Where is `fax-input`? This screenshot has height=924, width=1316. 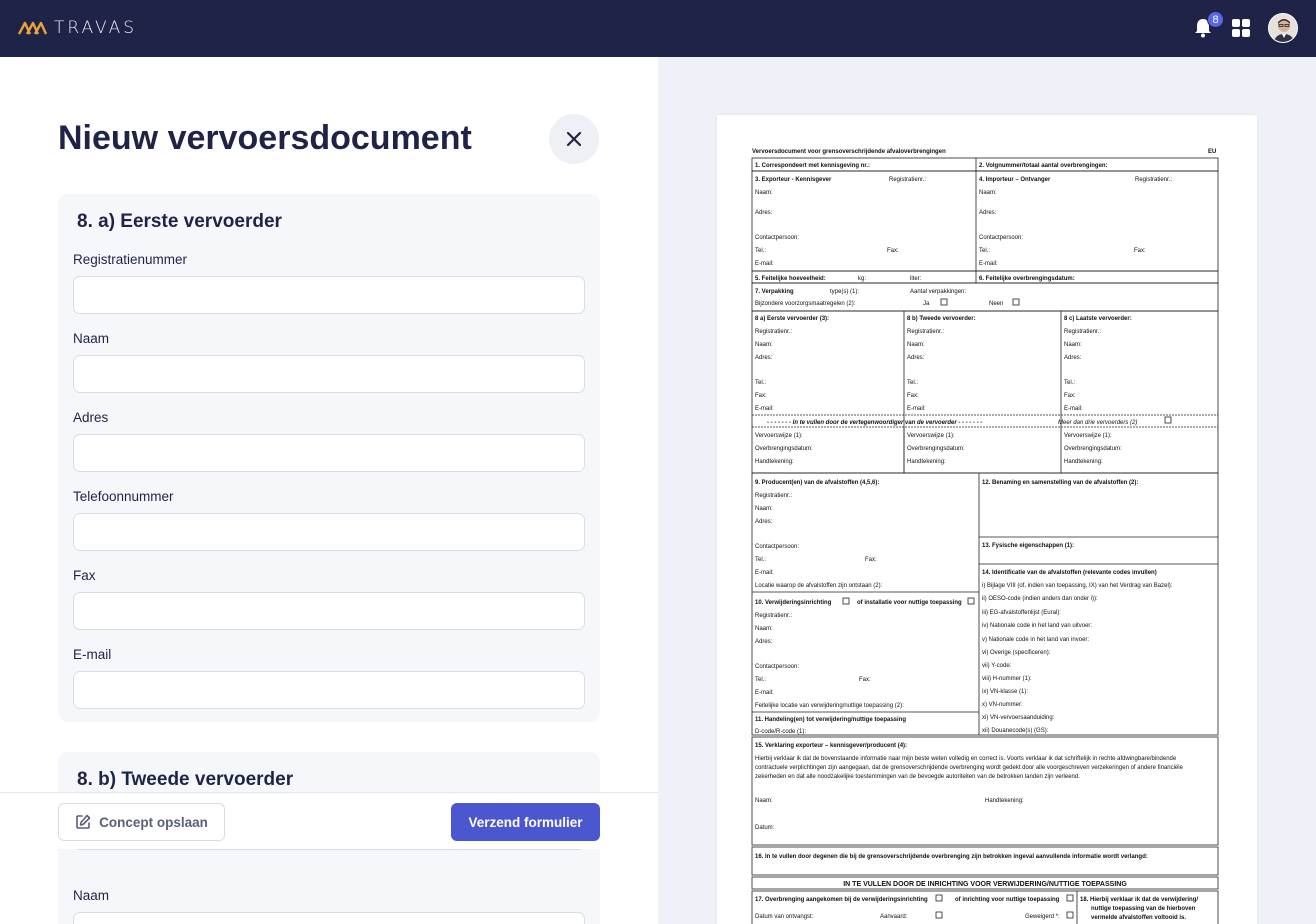 fax-input is located at coordinates (329, 611).